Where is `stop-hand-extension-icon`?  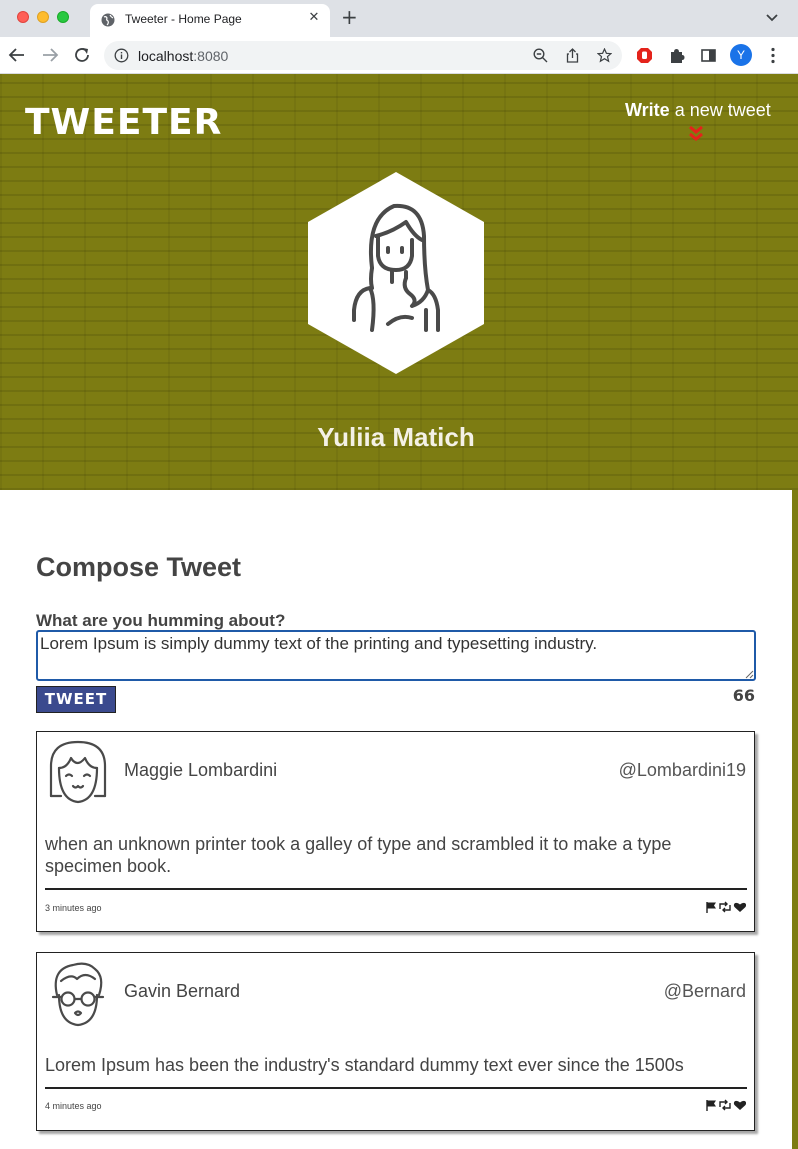 stop-hand-extension-icon is located at coordinates (644, 55).